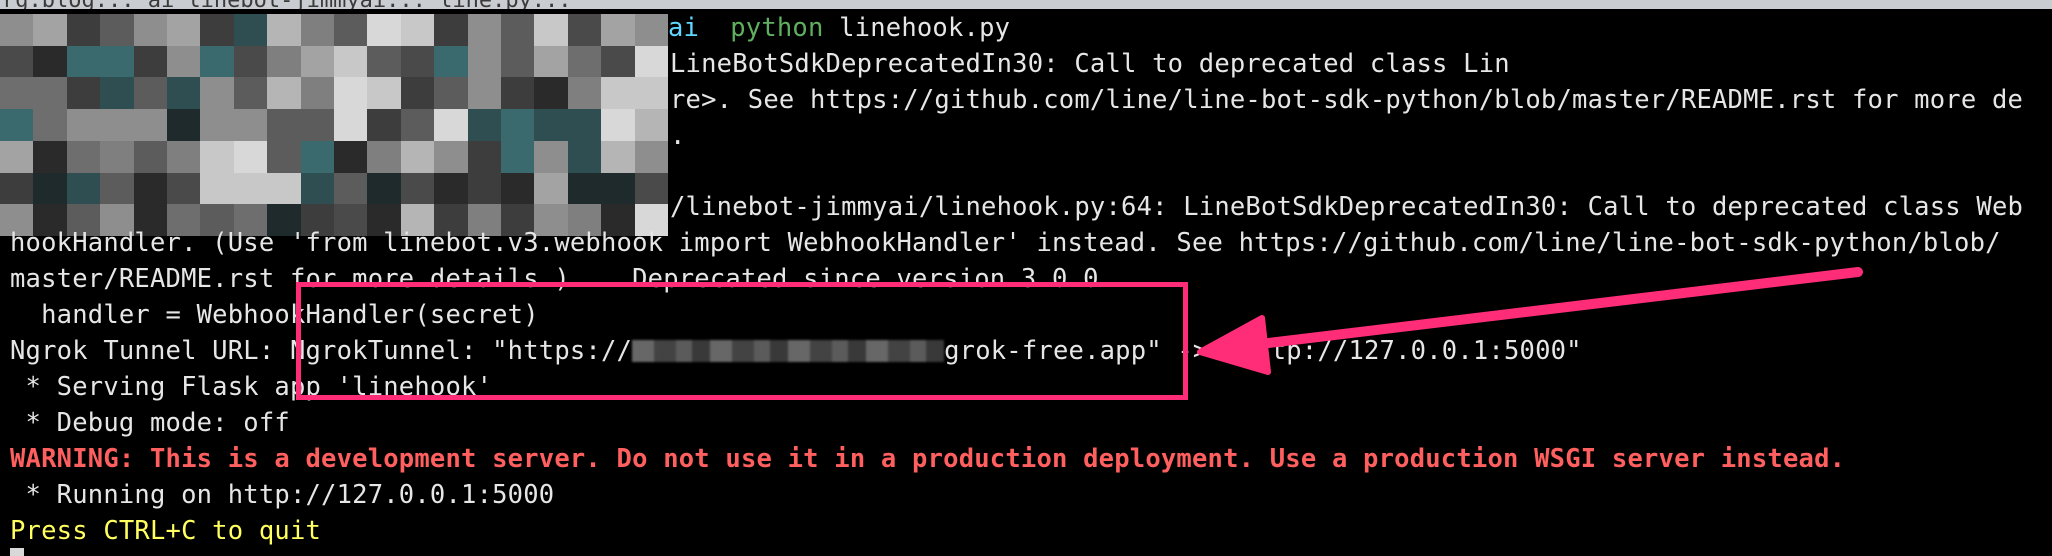 The height and width of the screenshot is (556, 2052). What do you see at coordinates (17, 552) in the screenshot?
I see `terminal-cursor` at bounding box center [17, 552].